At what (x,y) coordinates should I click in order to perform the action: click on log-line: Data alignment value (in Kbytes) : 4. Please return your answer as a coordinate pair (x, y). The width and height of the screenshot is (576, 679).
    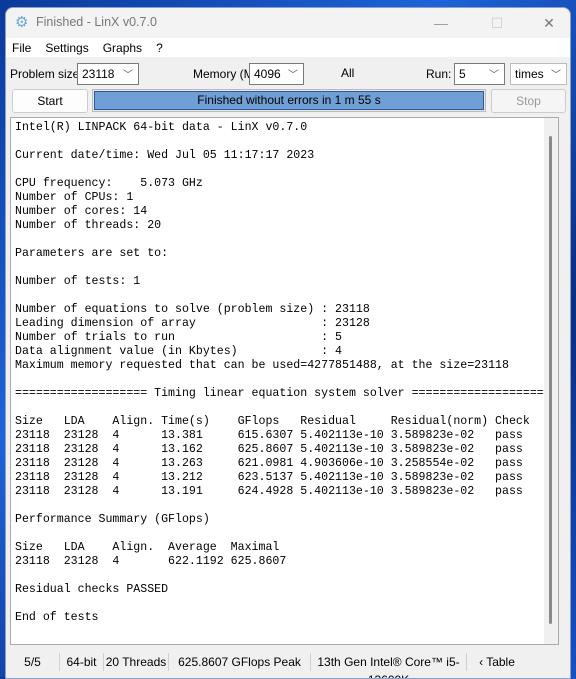
    Looking at the image, I should click on (178, 351).